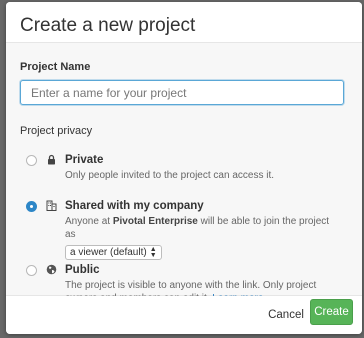 The width and height of the screenshot is (364, 338). Describe the element at coordinates (88, 221) in the screenshot. I see `shared-description-prefix: Anyone at` at that location.